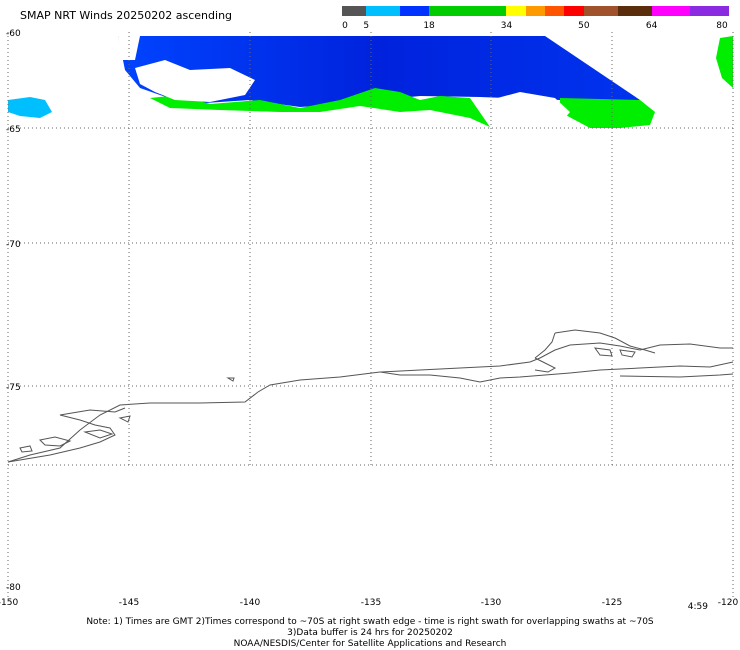 This screenshot has height=650, width=740. Describe the element at coordinates (728, 603) in the screenshot. I see `lon-label: -120` at that location.